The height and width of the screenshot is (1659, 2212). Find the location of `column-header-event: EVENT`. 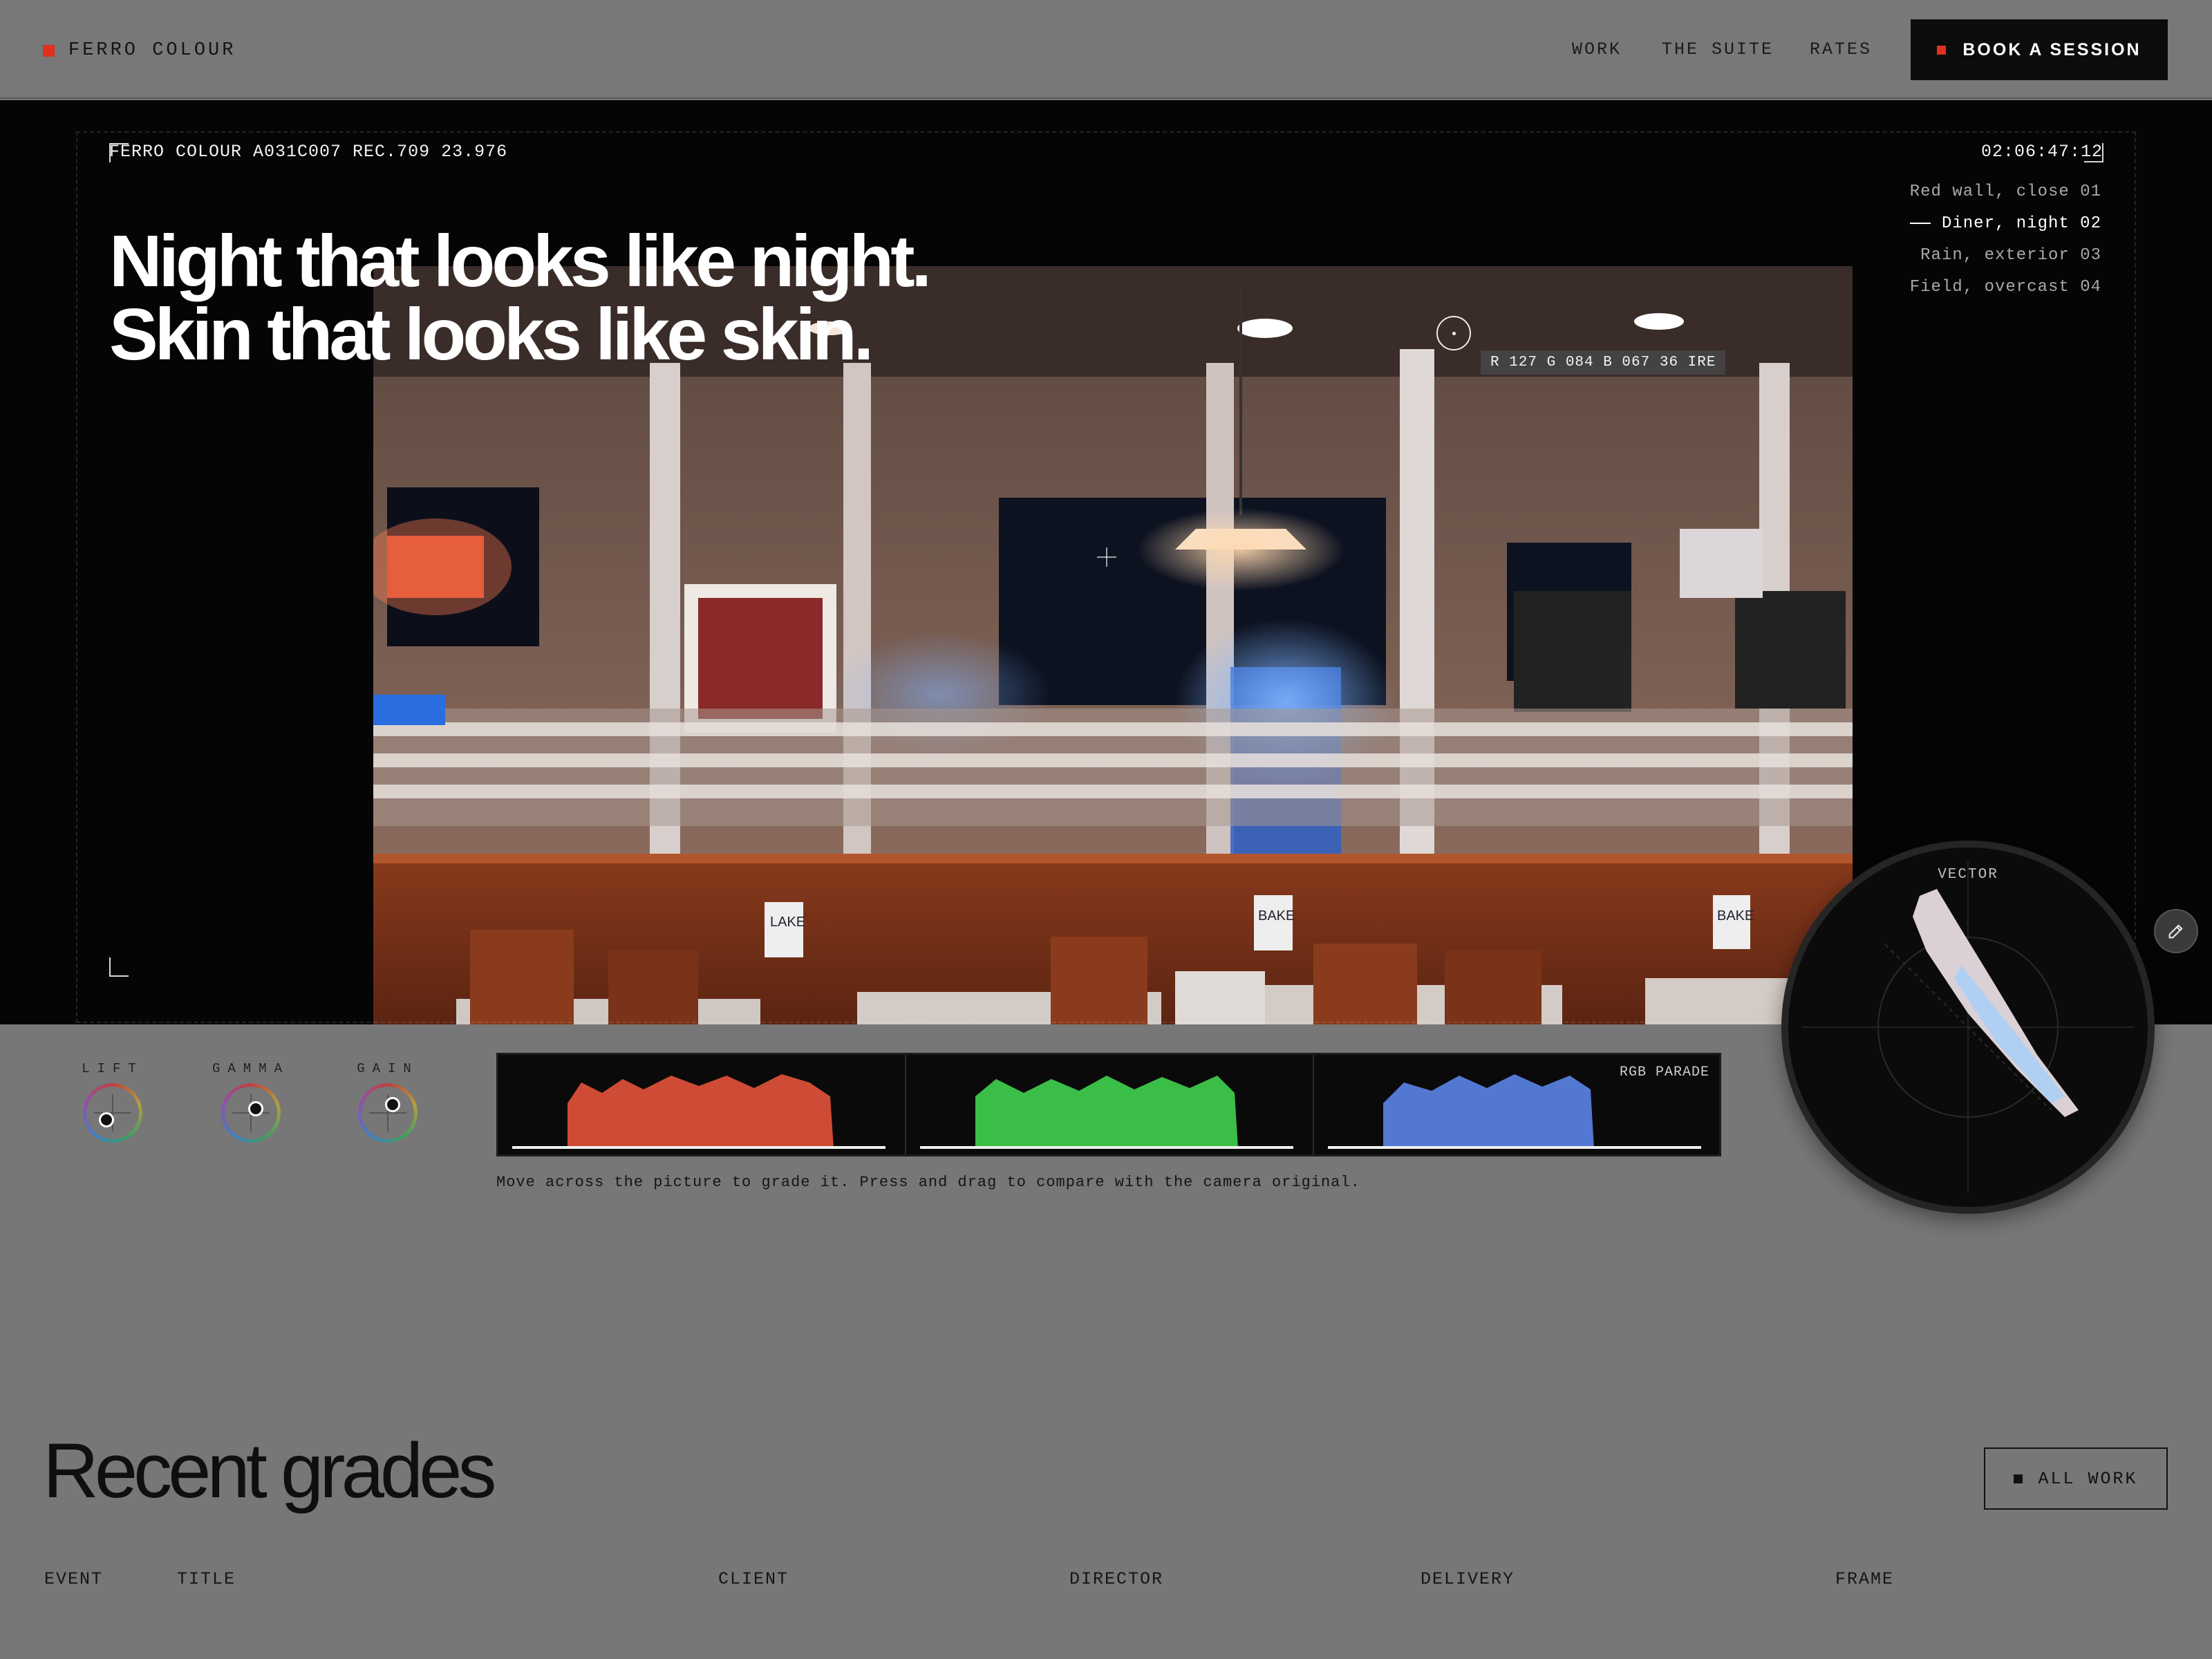

column-header-event: EVENT is located at coordinates (74, 1579).